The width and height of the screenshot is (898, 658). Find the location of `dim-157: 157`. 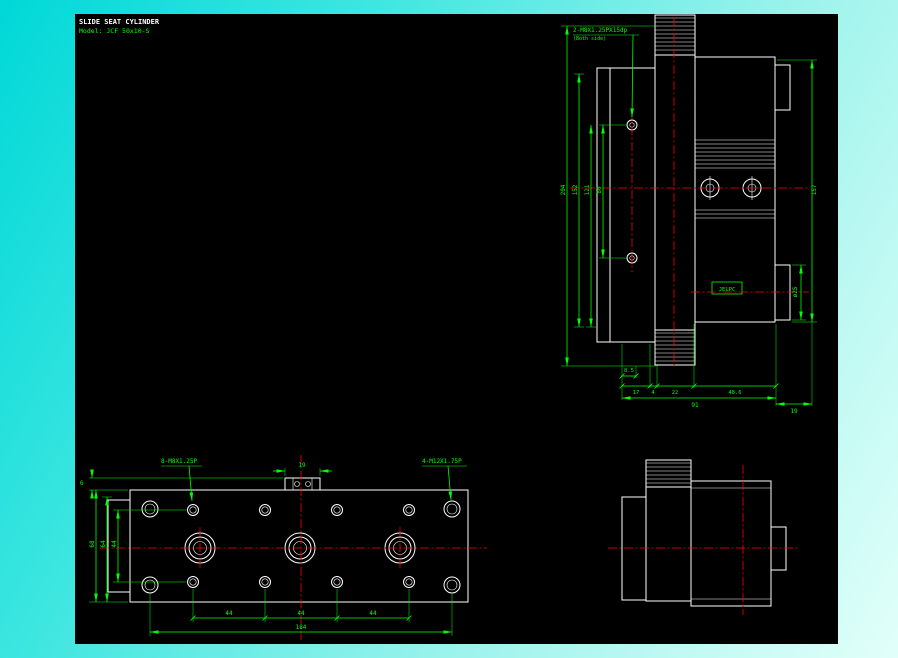

dim-157: 157 is located at coordinates (814, 189).